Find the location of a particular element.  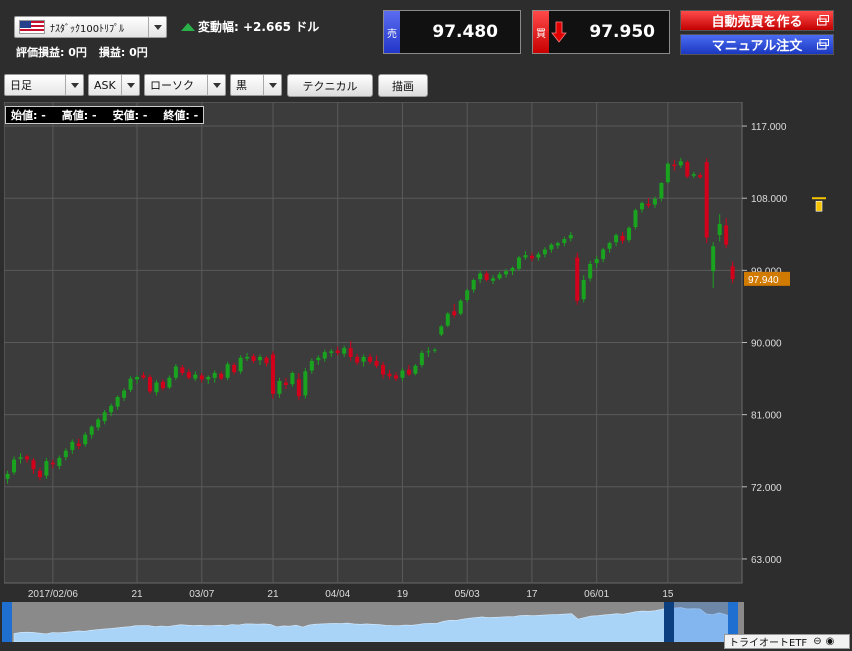

position-marker-icon is located at coordinates (819, 204).